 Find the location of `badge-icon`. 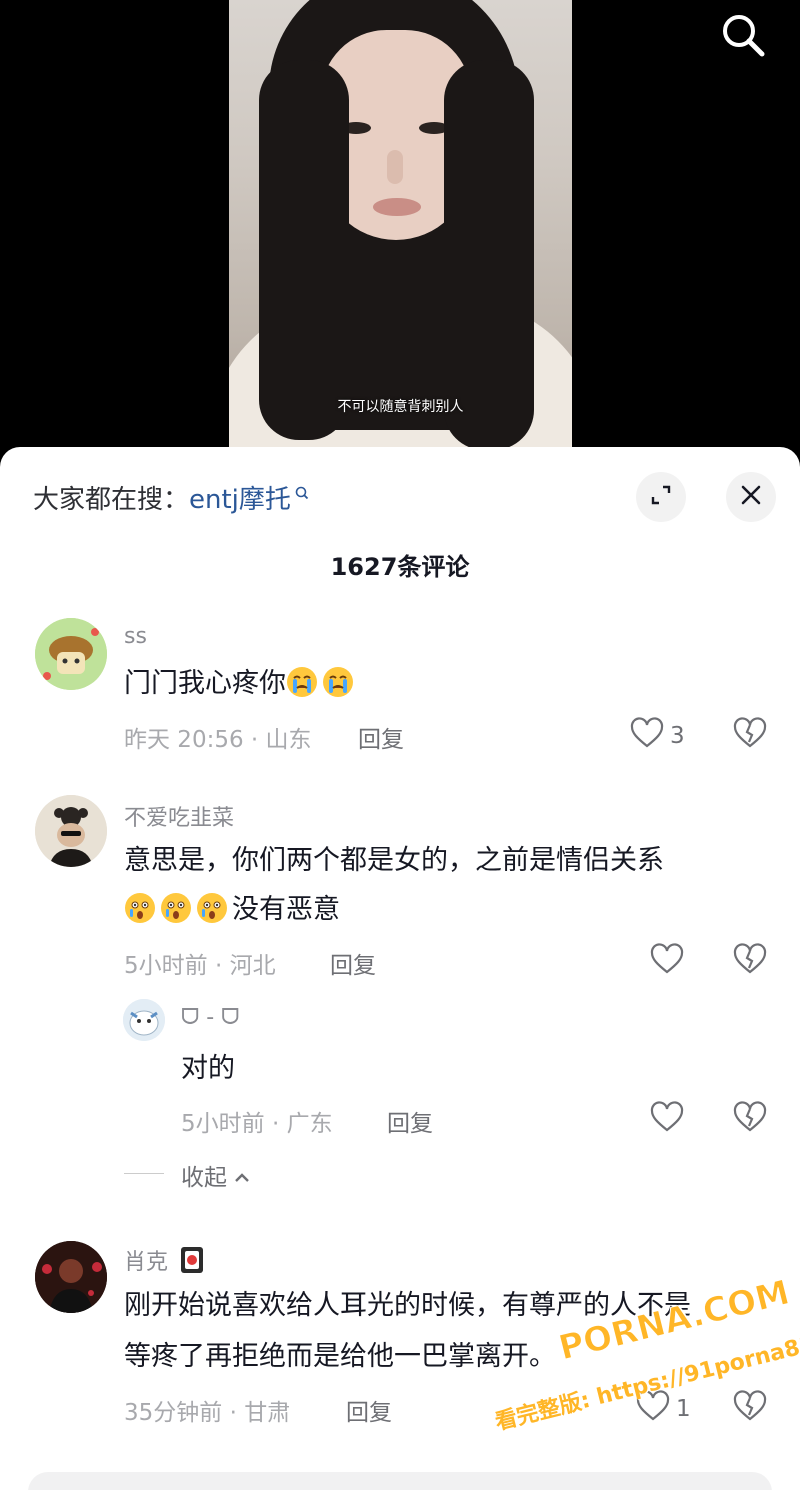

badge-icon is located at coordinates (192, 1263).